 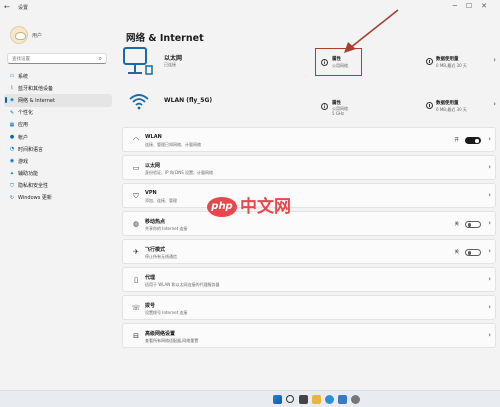 What do you see at coordinates (342, 399) in the screenshot?
I see `store-icon` at bounding box center [342, 399].